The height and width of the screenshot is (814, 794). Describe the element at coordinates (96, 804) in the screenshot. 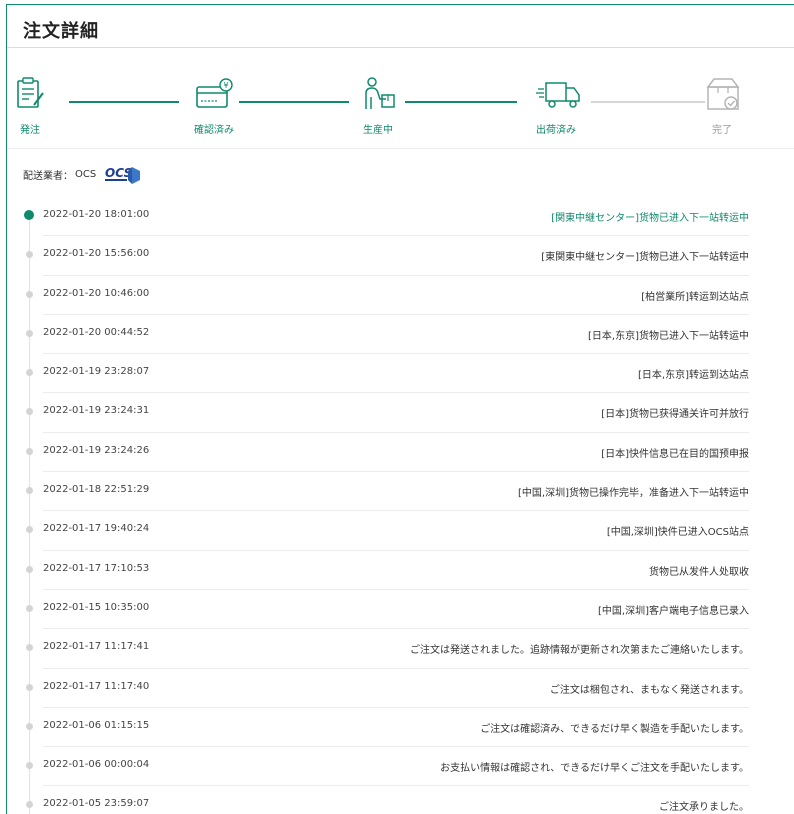

I see `timeline-time: 2022-01-05 23:59:07` at that location.